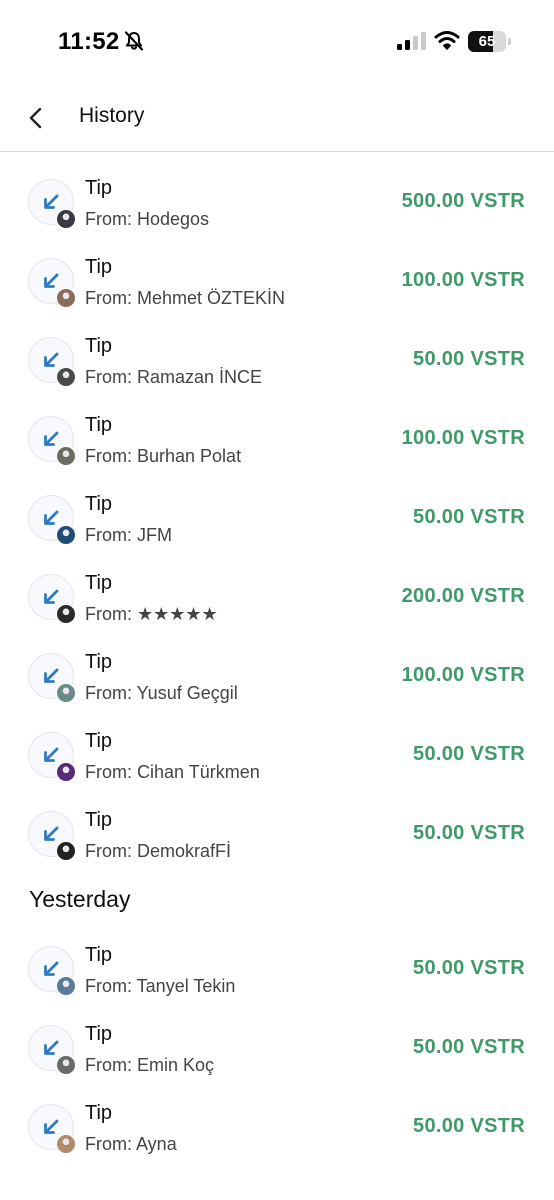 This screenshot has width=554, height=1200. What do you see at coordinates (150, 1065) in the screenshot?
I see `transaction-sender: From: Emin Koç` at bounding box center [150, 1065].